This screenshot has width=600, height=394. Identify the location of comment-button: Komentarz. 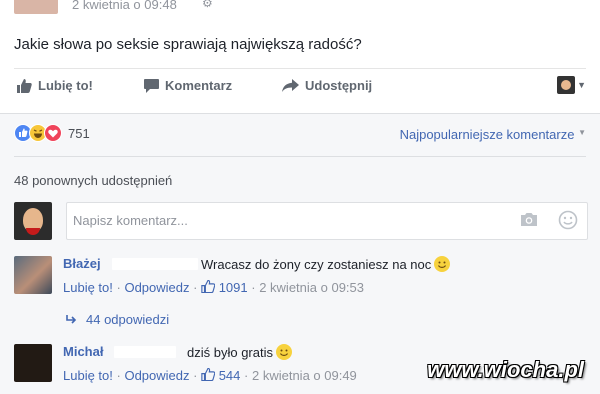
(188, 85).